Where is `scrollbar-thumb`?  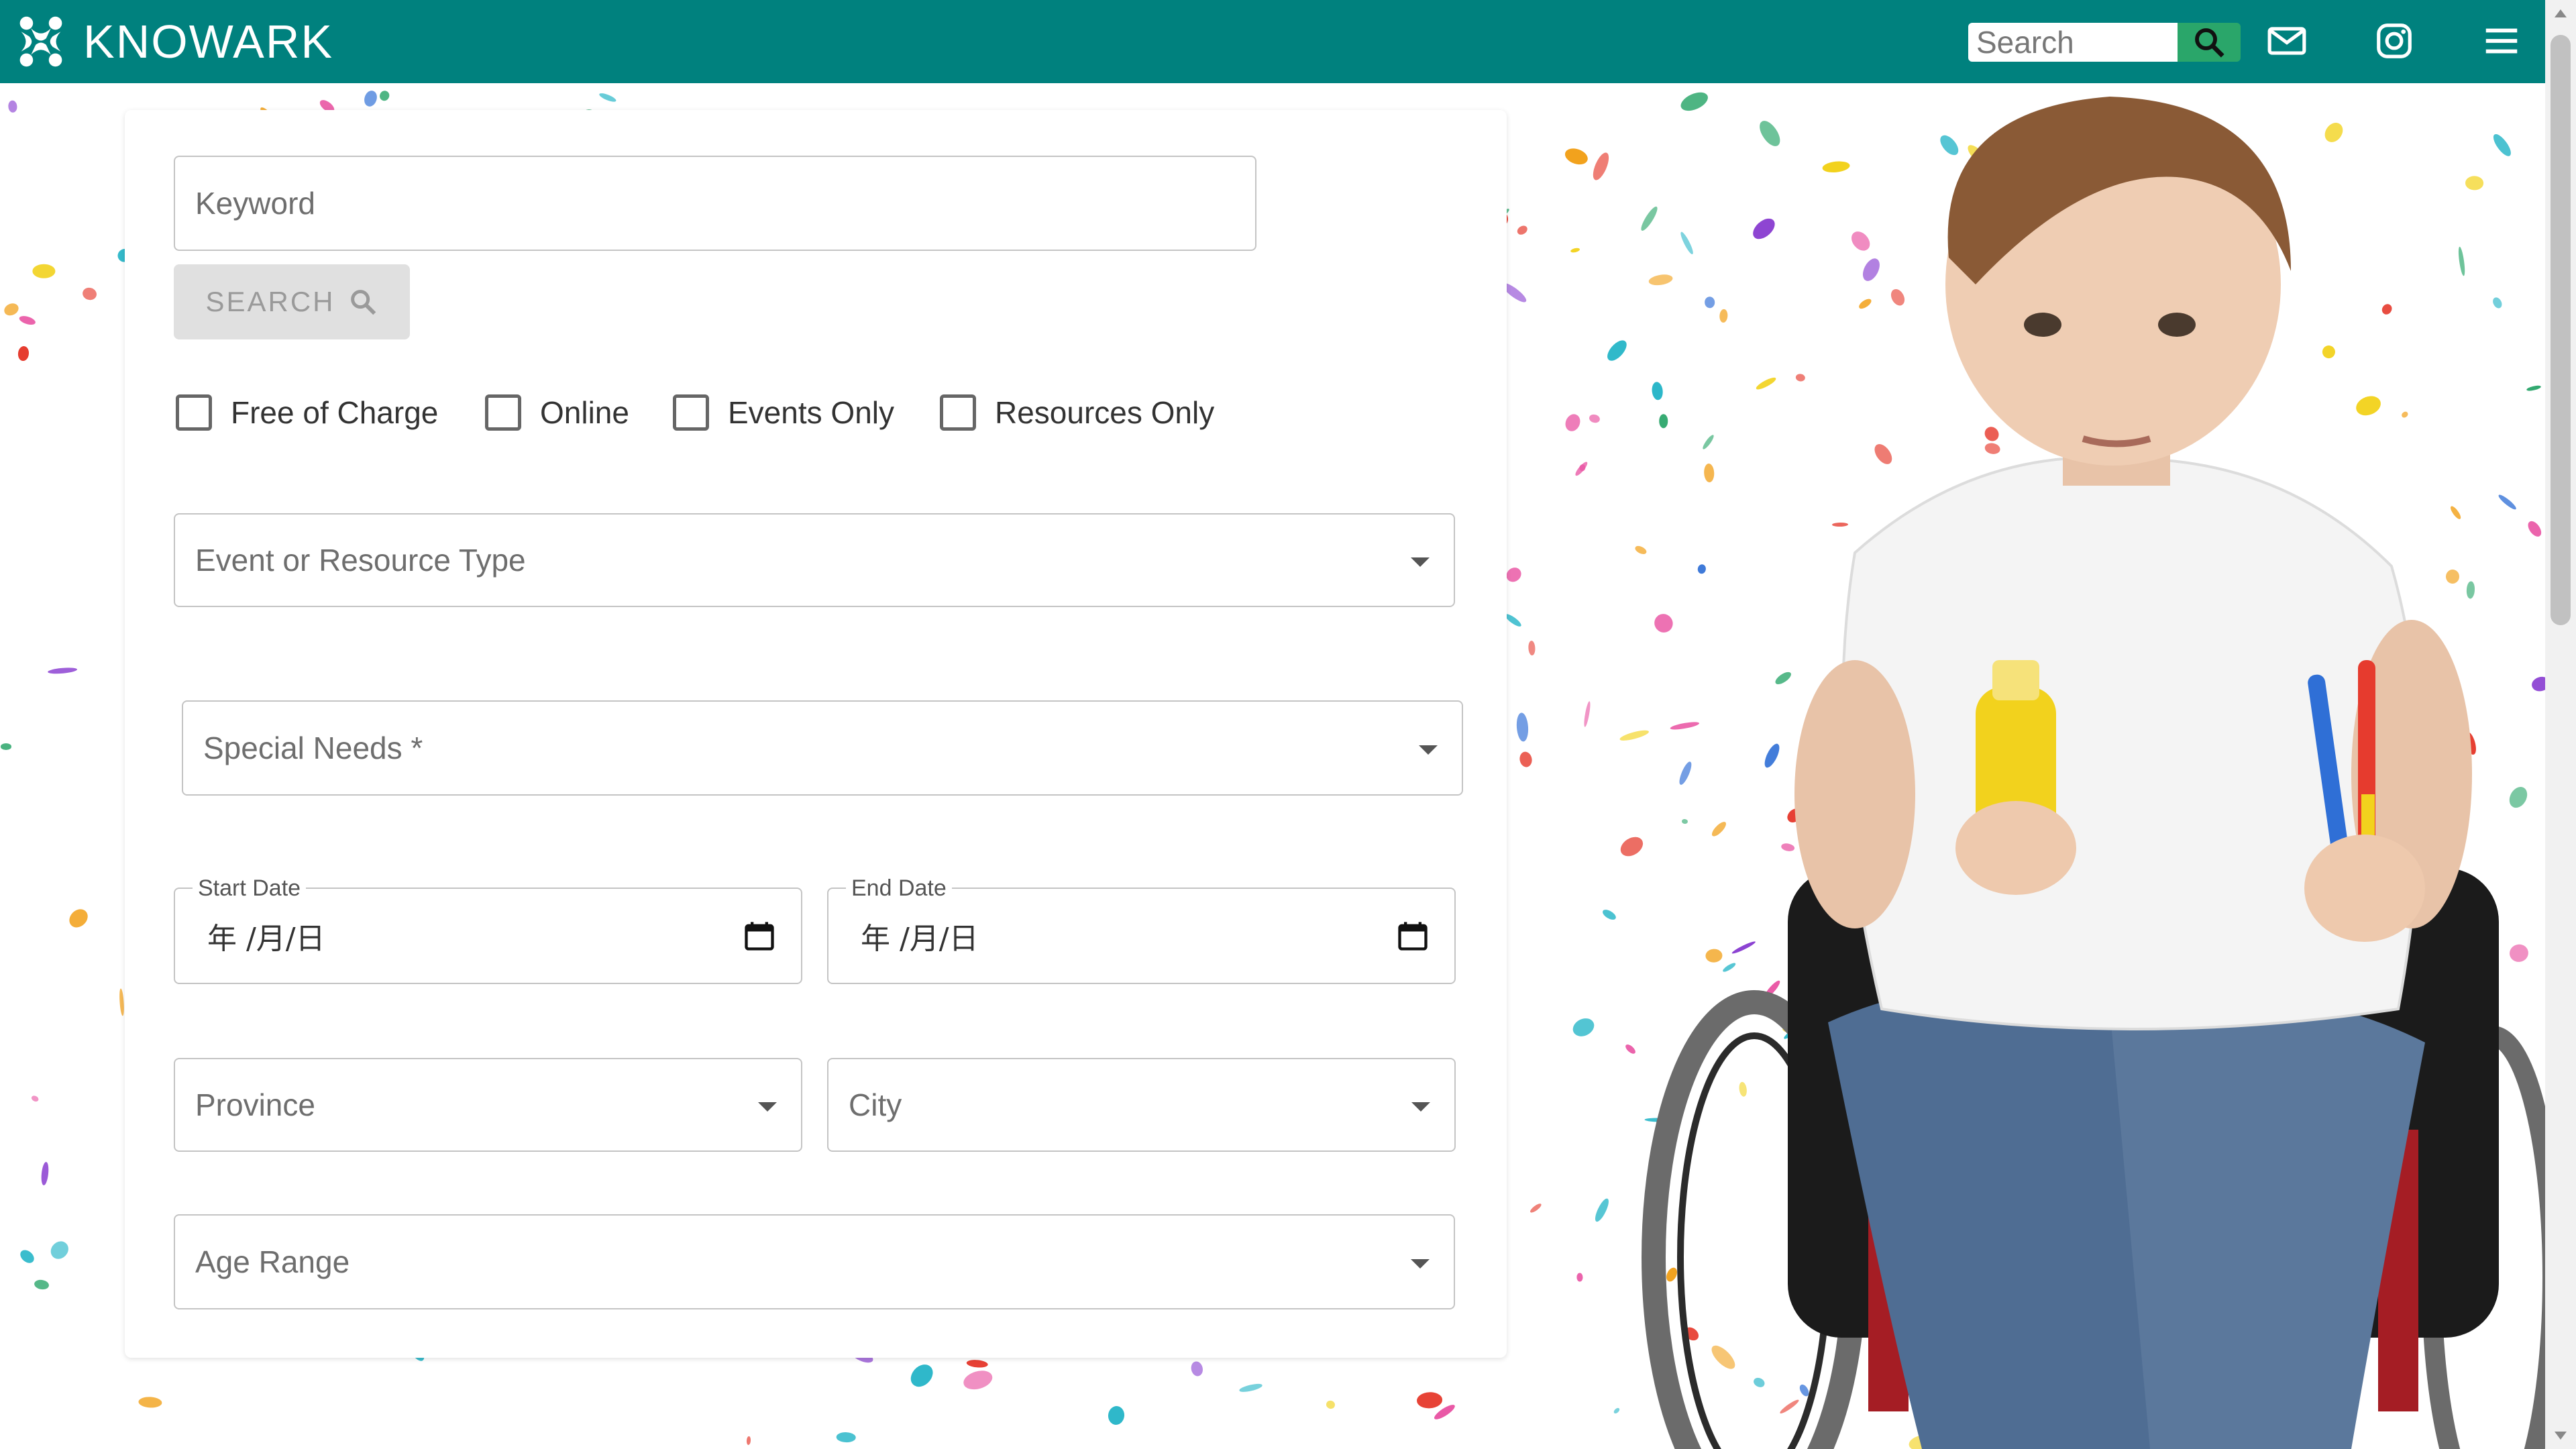
scrollbar-thumb is located at coordinates (2561, 330).